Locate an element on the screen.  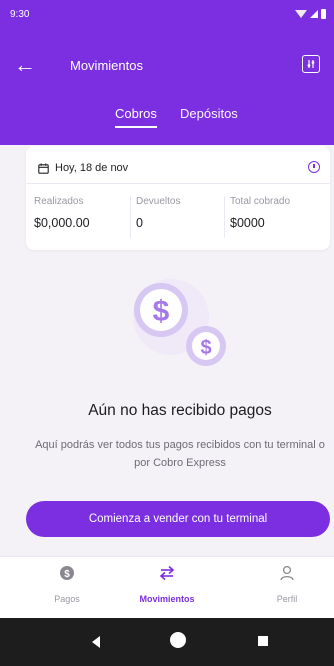
stat-devueltos: Devueltos 0 is located at coordinates (155, 217).